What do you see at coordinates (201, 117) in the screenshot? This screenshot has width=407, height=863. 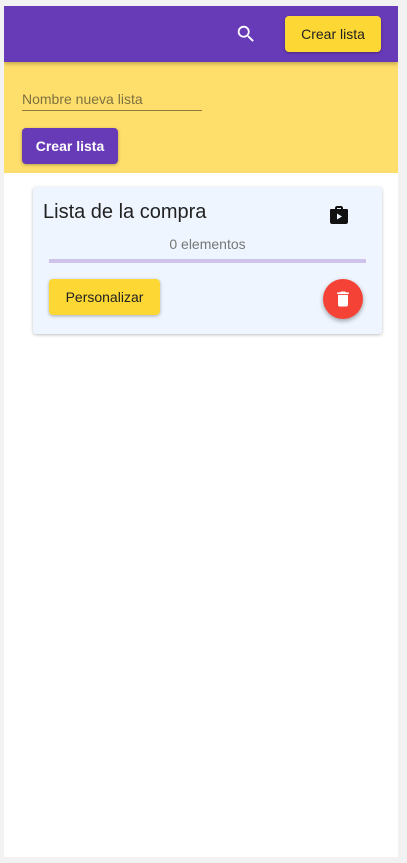 I see `create-list-panel: Crear lista` at bounding box center [201, 117].